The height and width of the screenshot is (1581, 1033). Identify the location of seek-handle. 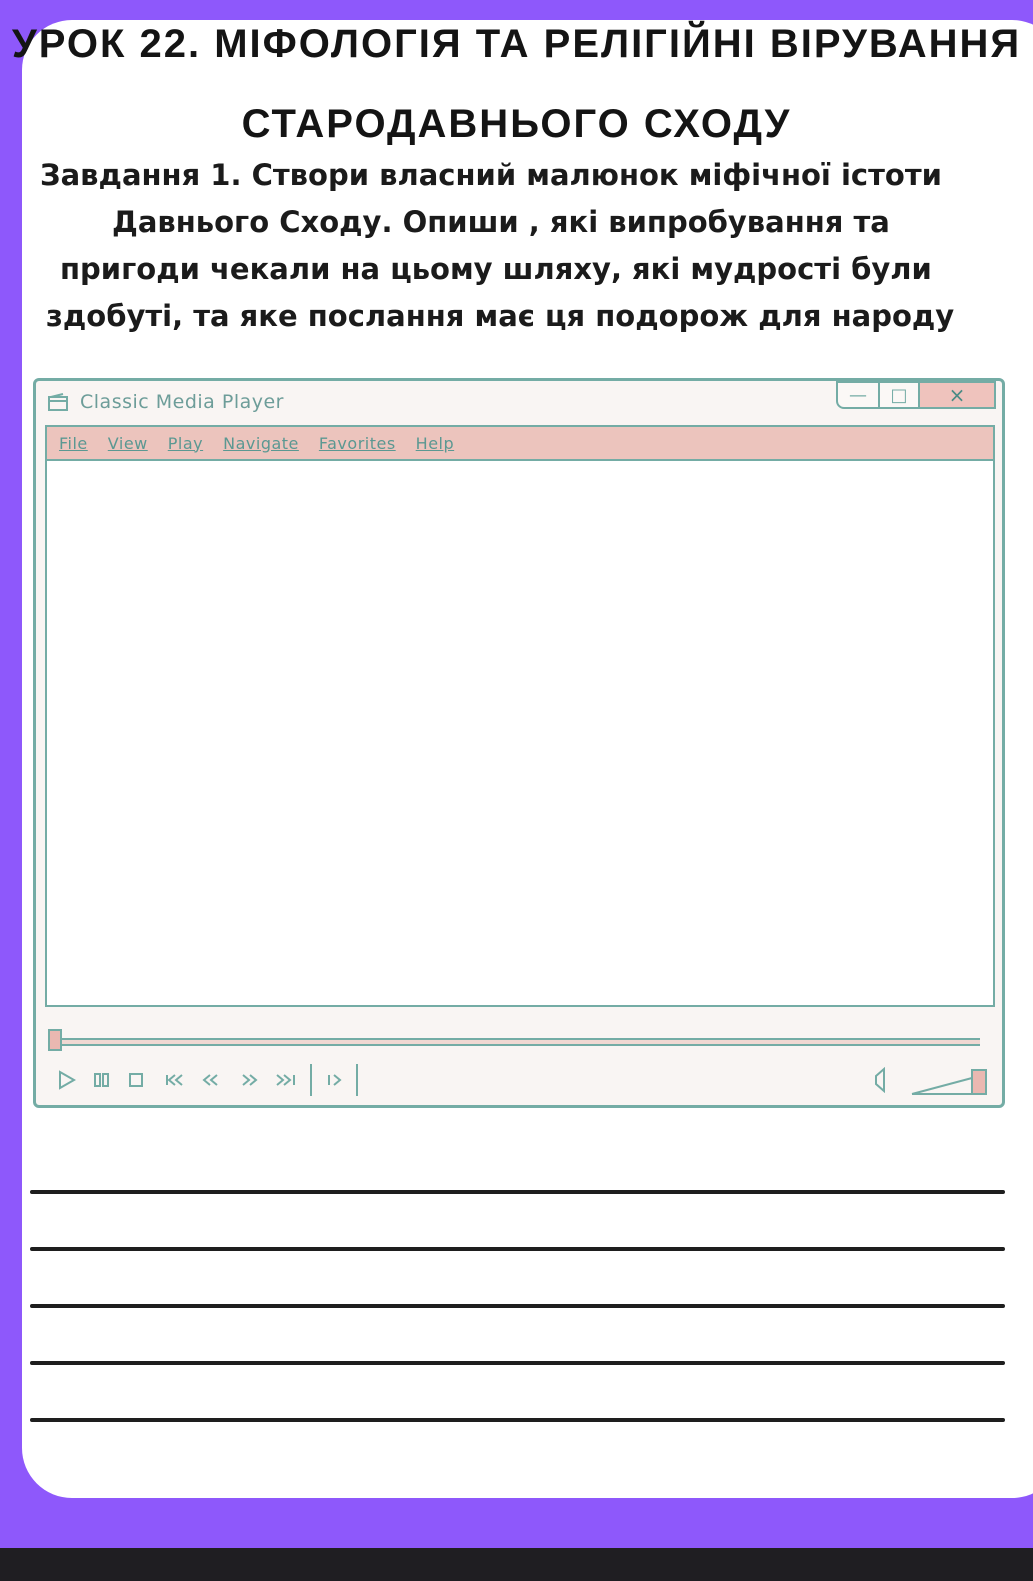
(55, 1040).